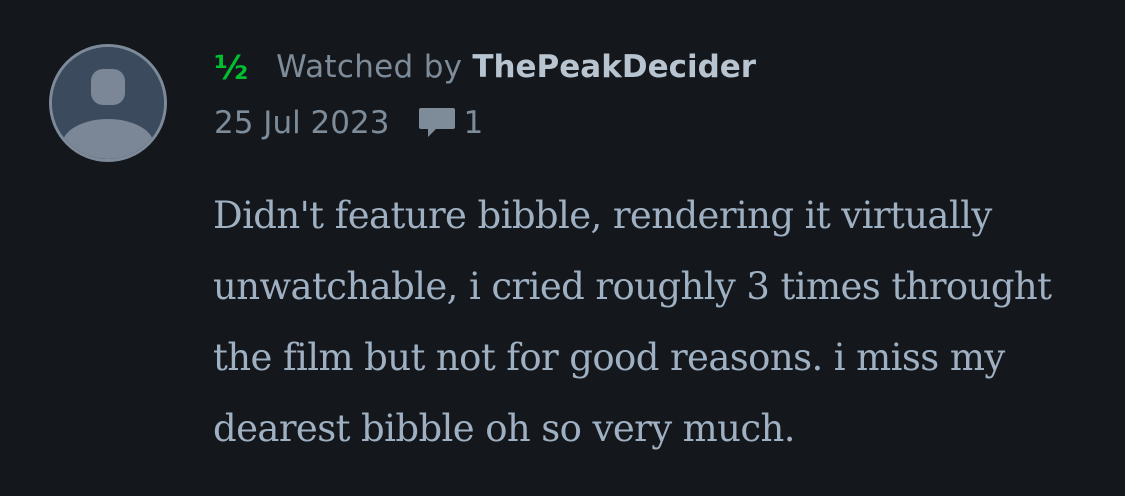  What do you see at coordinates (614, 67) in the screenshot?
I see `username-link: ThePeakDecider` at bounding box center [614, 67].